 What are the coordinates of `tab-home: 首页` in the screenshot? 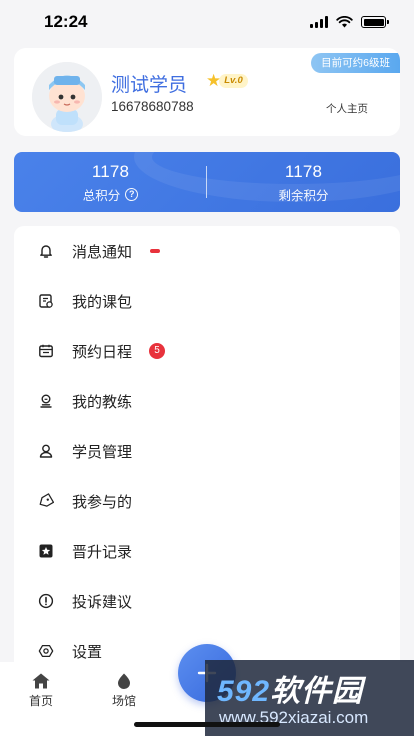 It's located at (41, 690).